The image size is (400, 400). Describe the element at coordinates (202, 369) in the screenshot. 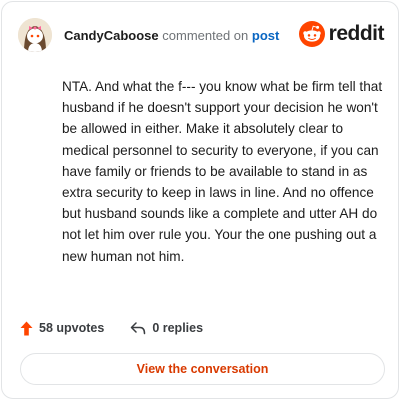

I see `view-conversation-button: View the conversation` at that location.